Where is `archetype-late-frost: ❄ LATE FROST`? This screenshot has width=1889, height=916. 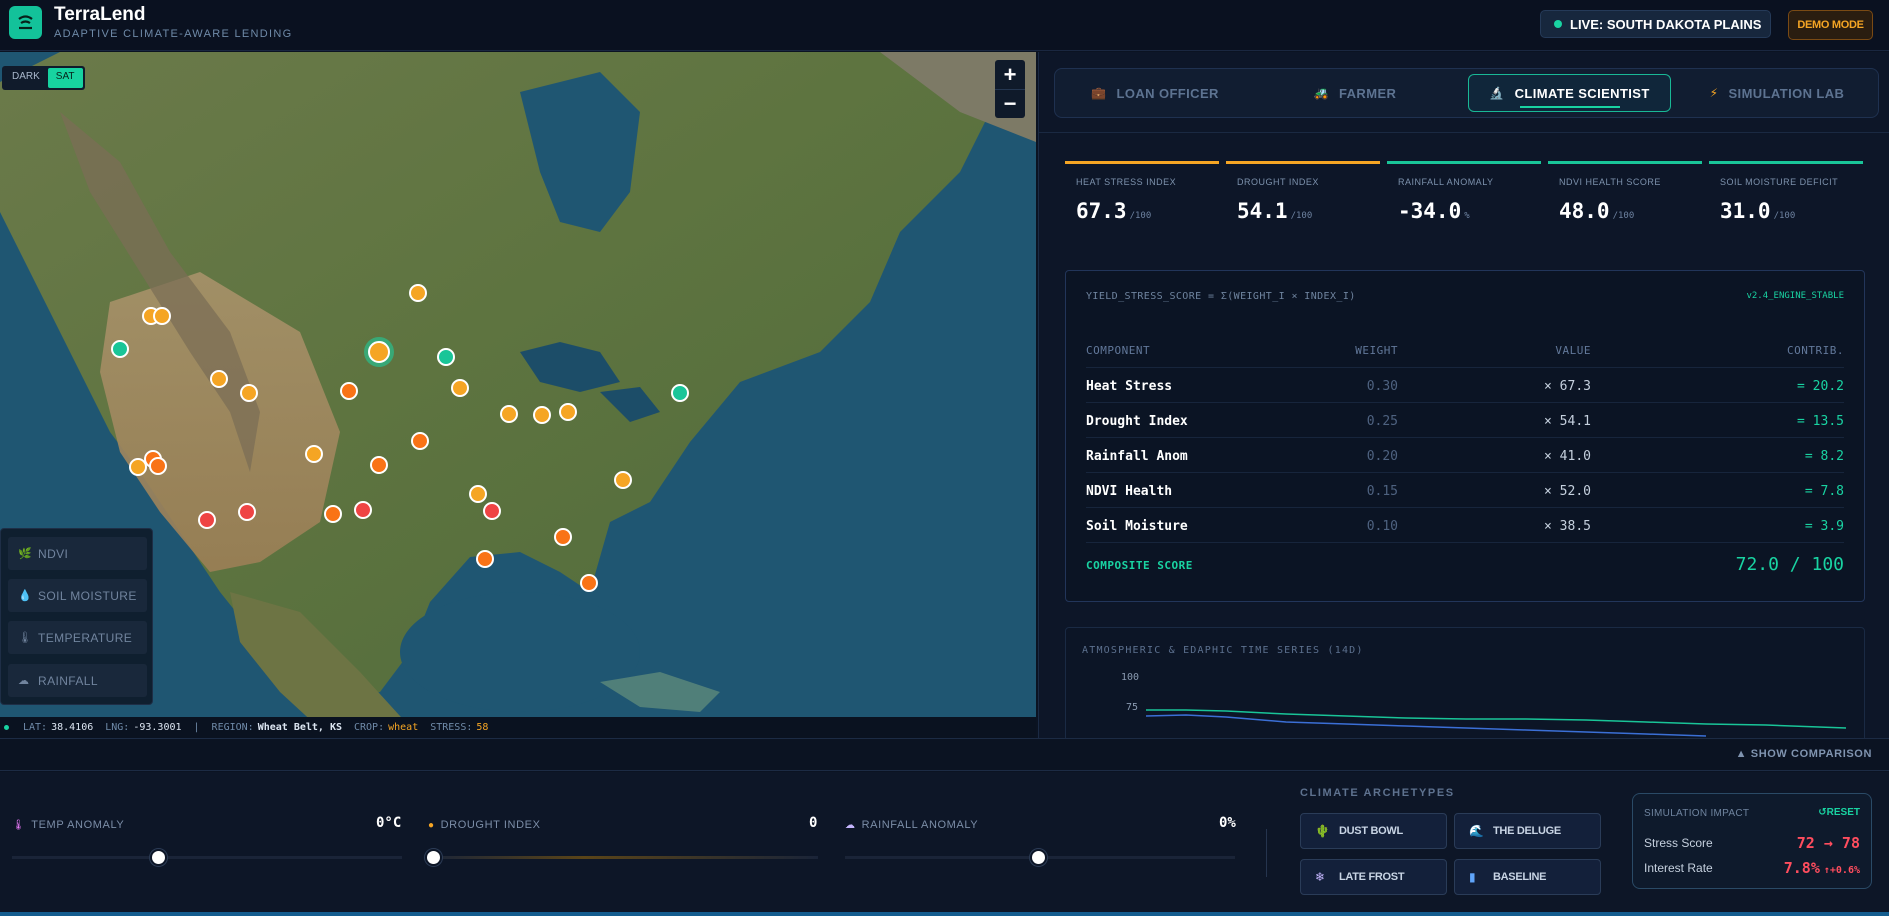
archetype-late-frost: ❄ LATE FROST is located at coordinates (1373, 877).